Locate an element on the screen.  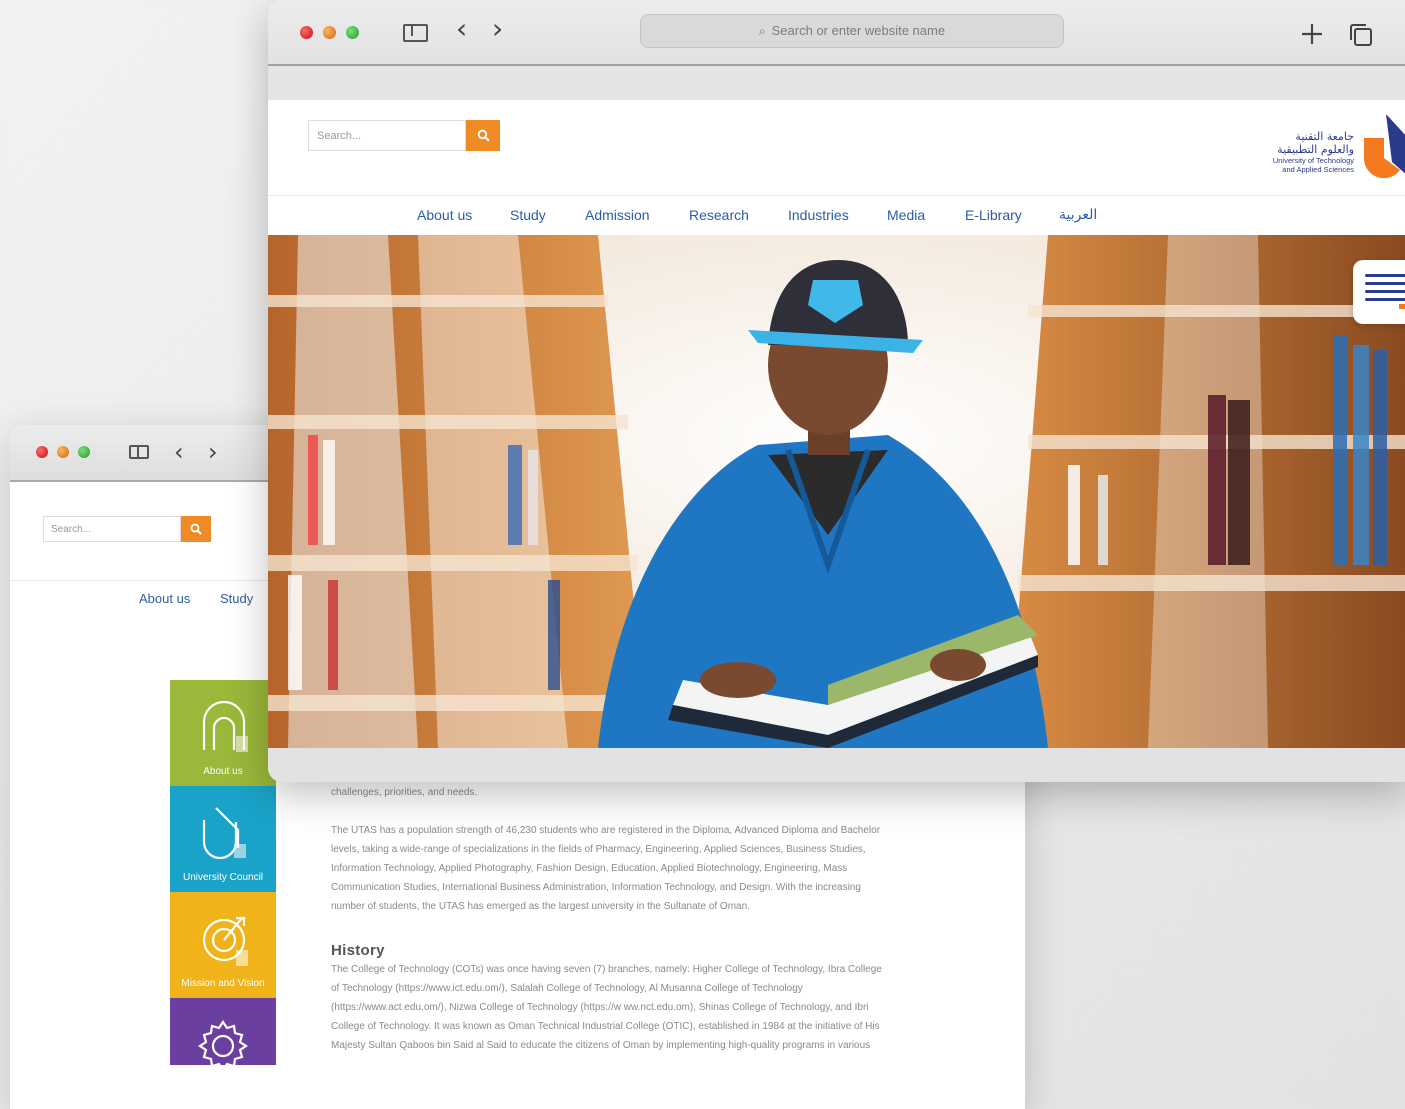
tile-label: University Council is located at coordinates (223, 877).